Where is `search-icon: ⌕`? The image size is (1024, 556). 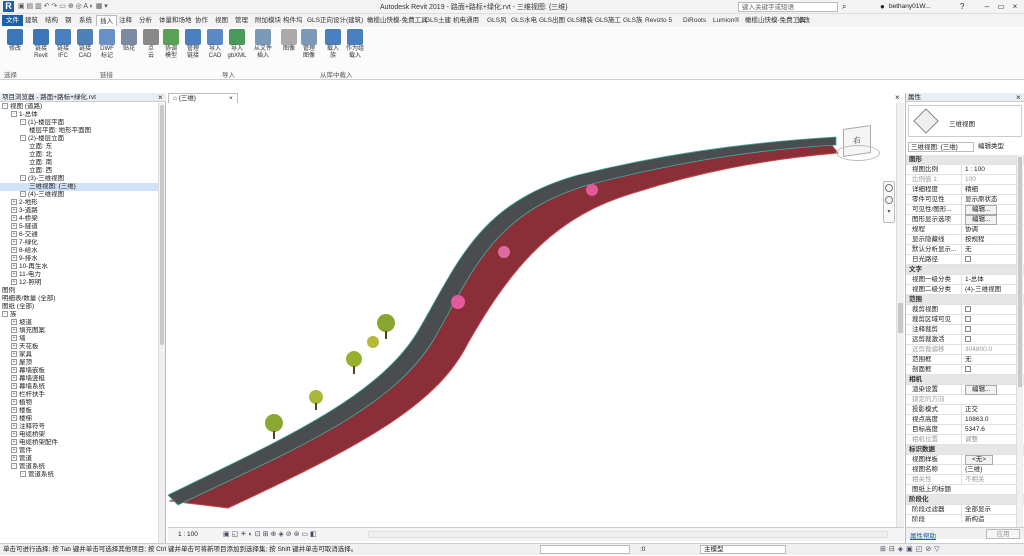
search-icon: ⌕ is located at coordinates (844, 7).